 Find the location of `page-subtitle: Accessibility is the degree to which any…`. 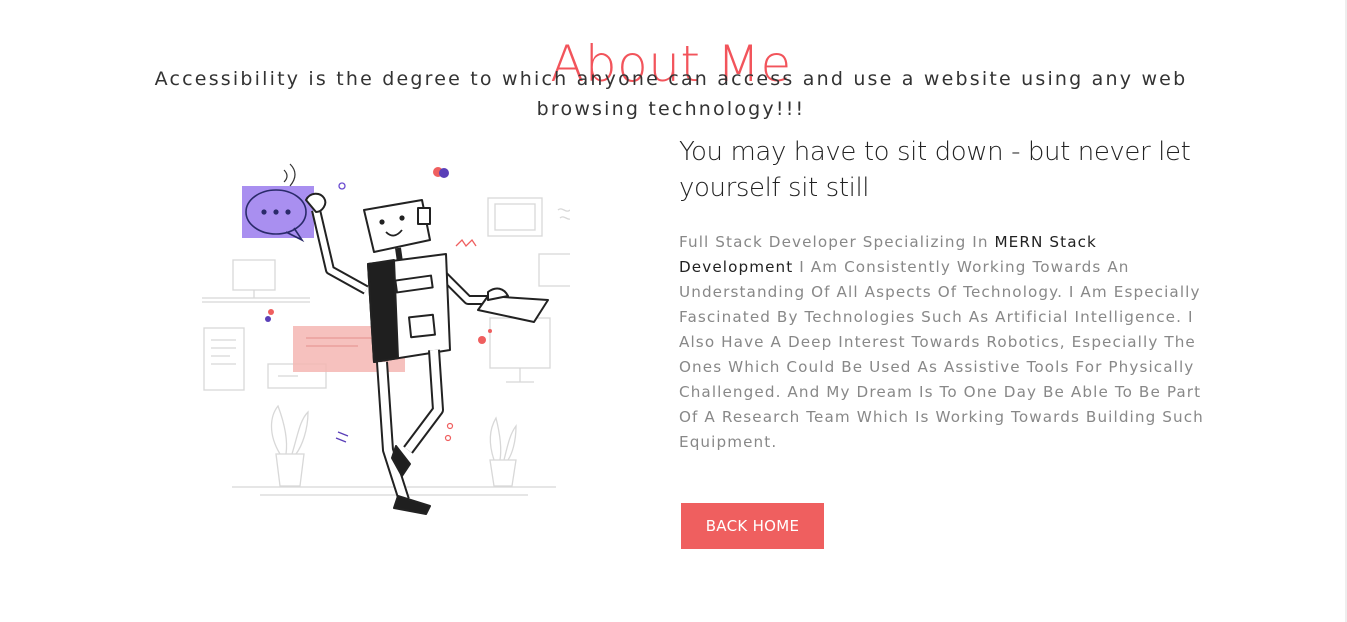

page-subtitle: Accessibility is the degree to which any… is located at coordinates (671, 94).